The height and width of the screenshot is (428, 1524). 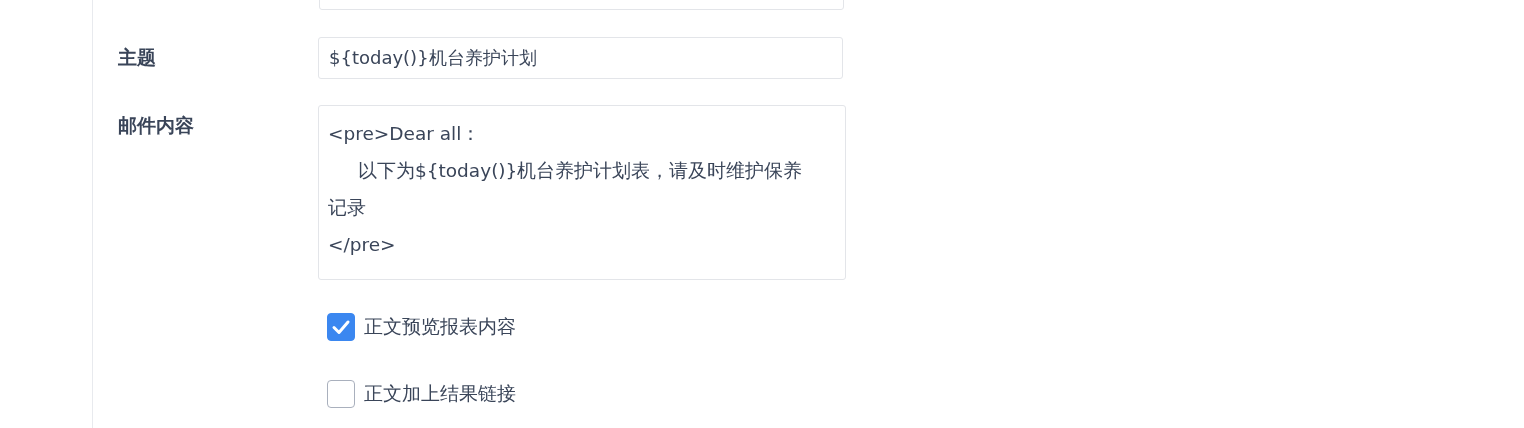 What do you see at coordinates (440, 394) in the screenshot?
I see `checkbox-label: 正文加上结果链接` at bounding box center [440, 394].